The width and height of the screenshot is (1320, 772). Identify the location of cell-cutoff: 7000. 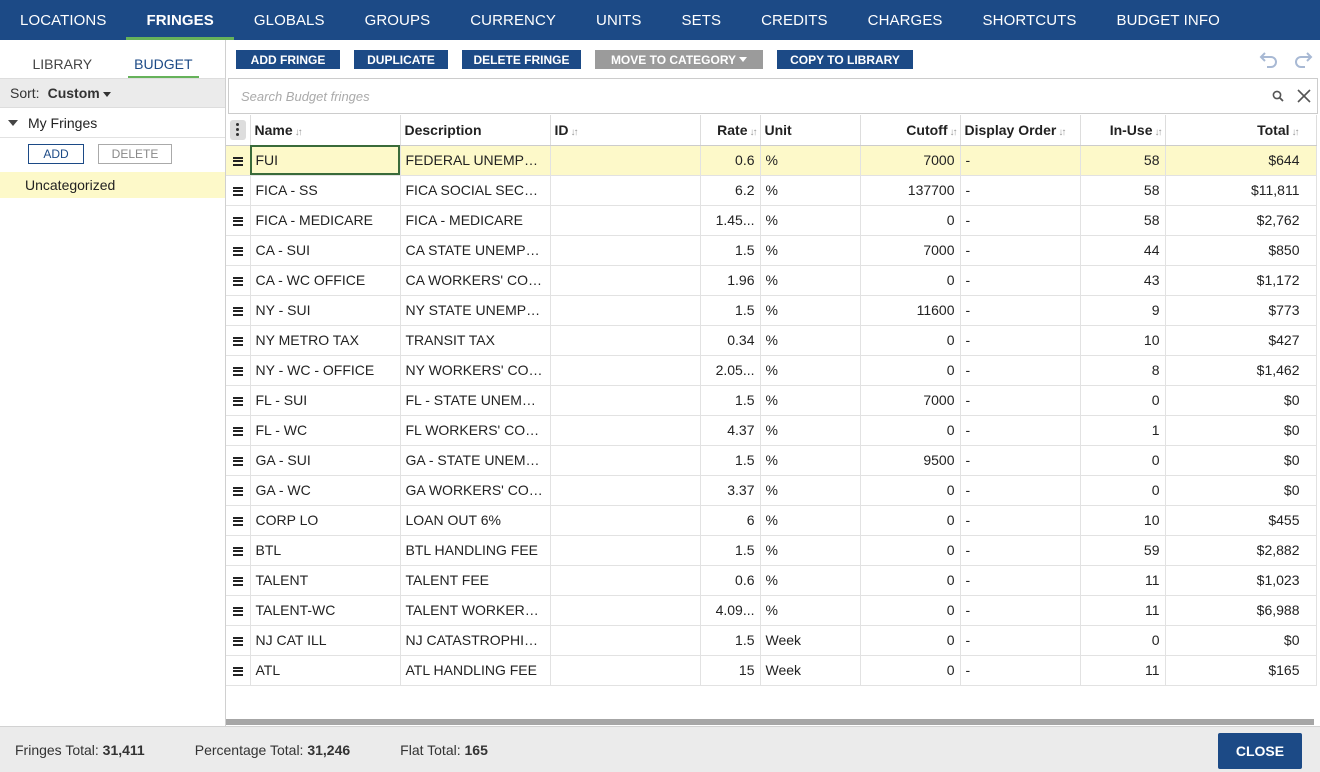
(910, 160).